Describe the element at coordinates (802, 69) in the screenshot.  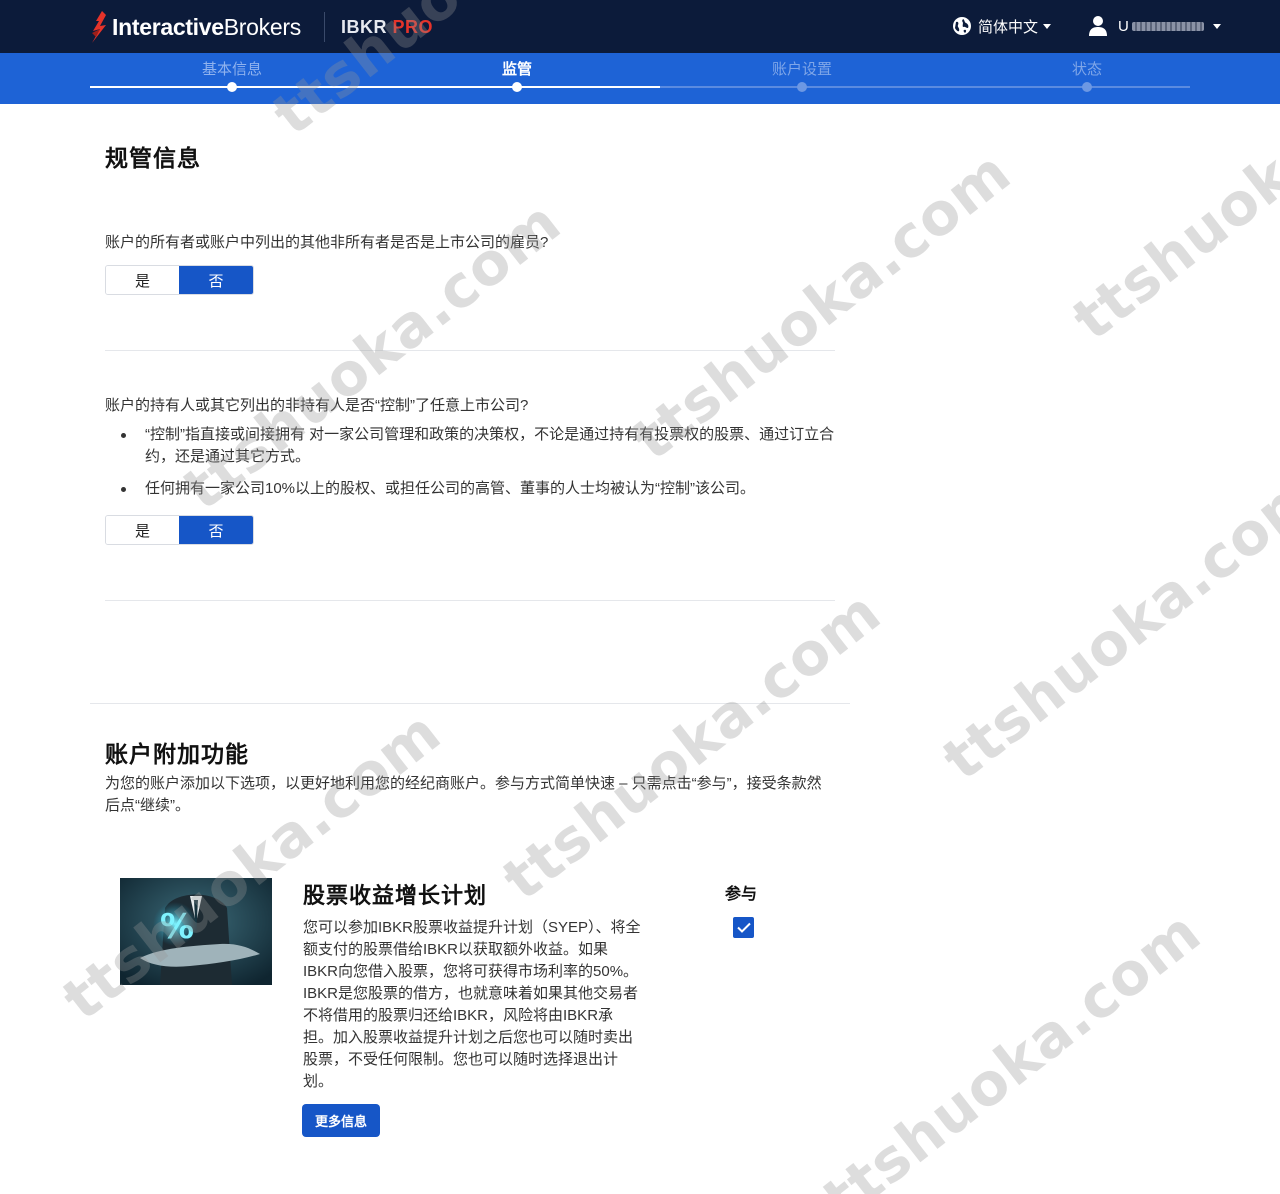
I see `step-account-settings: 账户设置` at that location.